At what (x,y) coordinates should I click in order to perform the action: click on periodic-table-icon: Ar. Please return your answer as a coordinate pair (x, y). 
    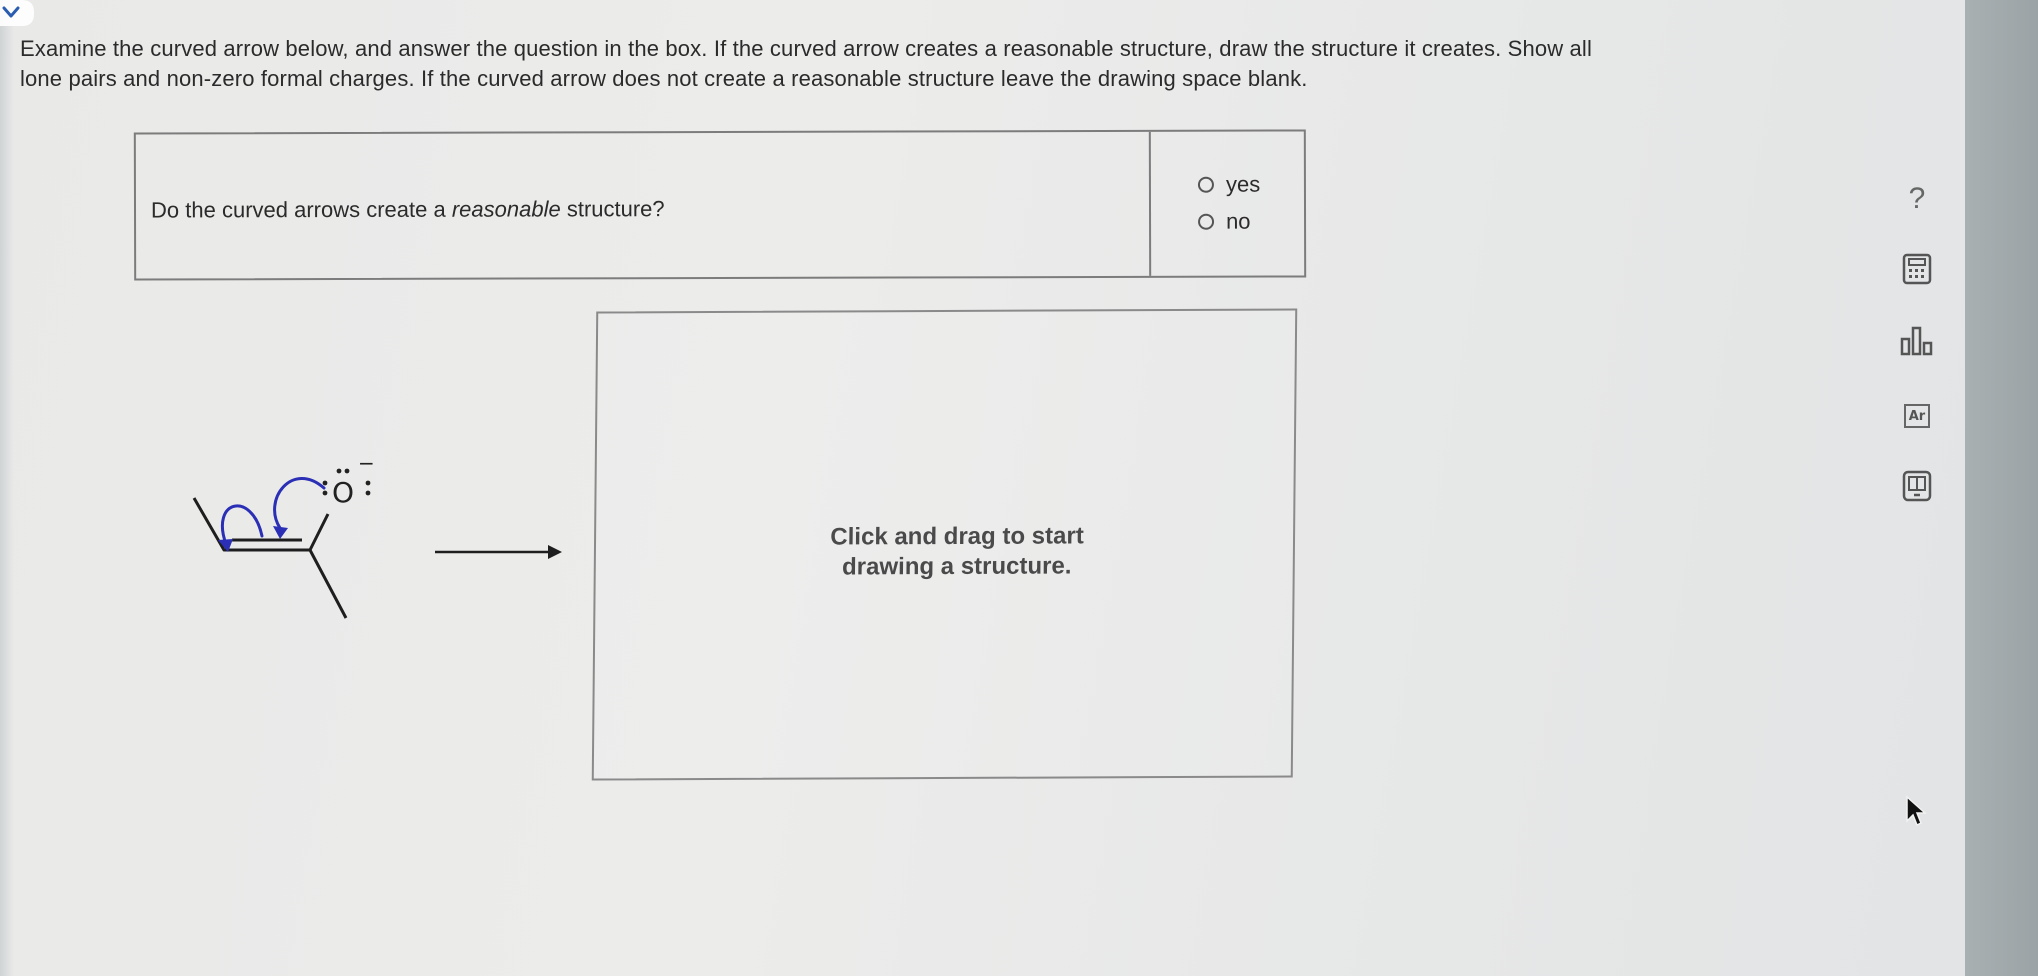
    Looking at the image, I should click on (1917, 416).